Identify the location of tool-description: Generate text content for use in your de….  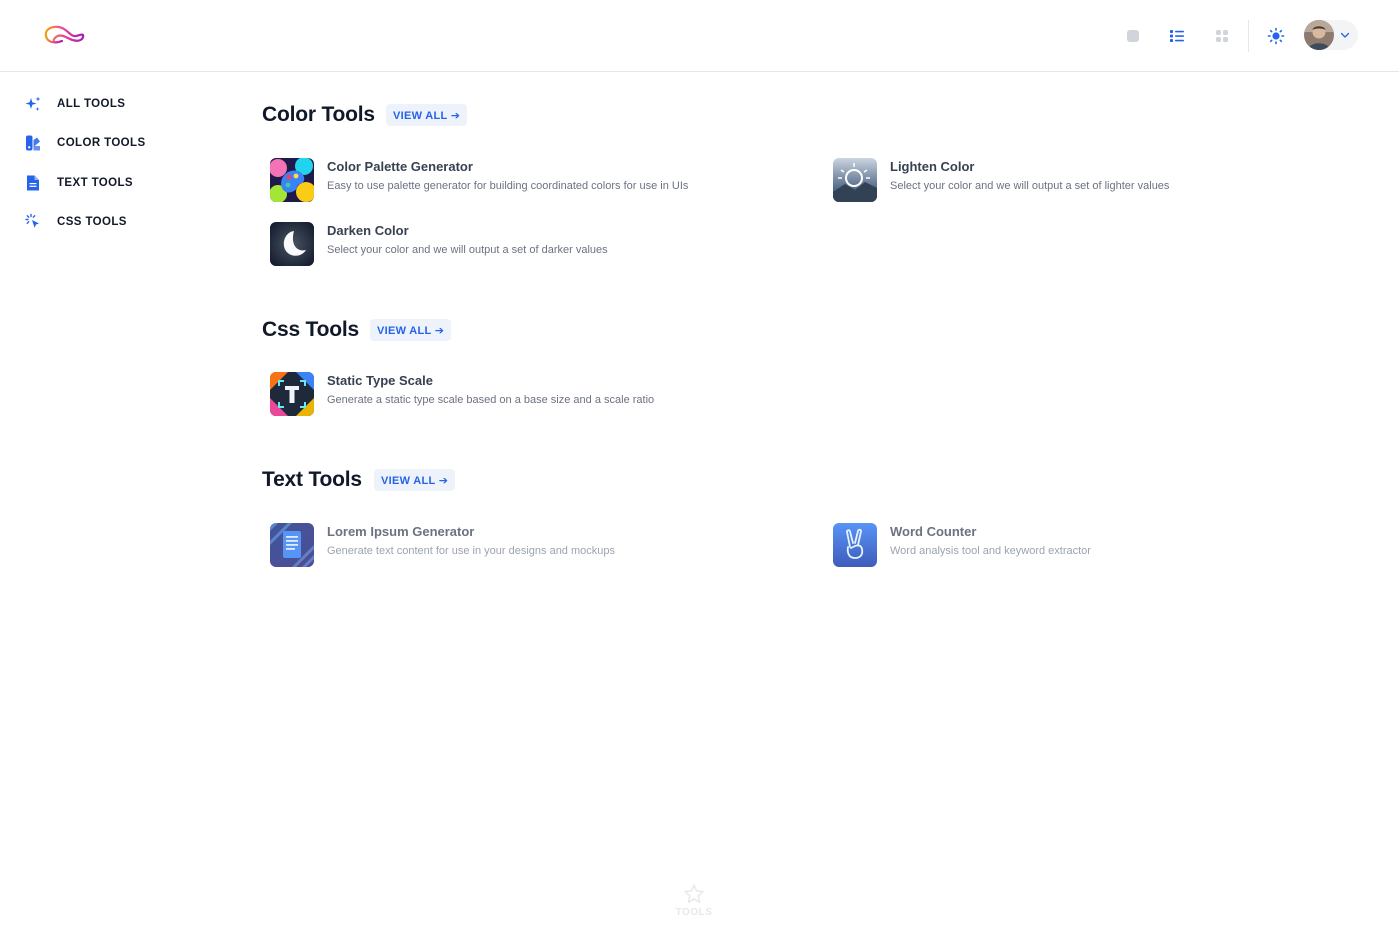
(471, 551).